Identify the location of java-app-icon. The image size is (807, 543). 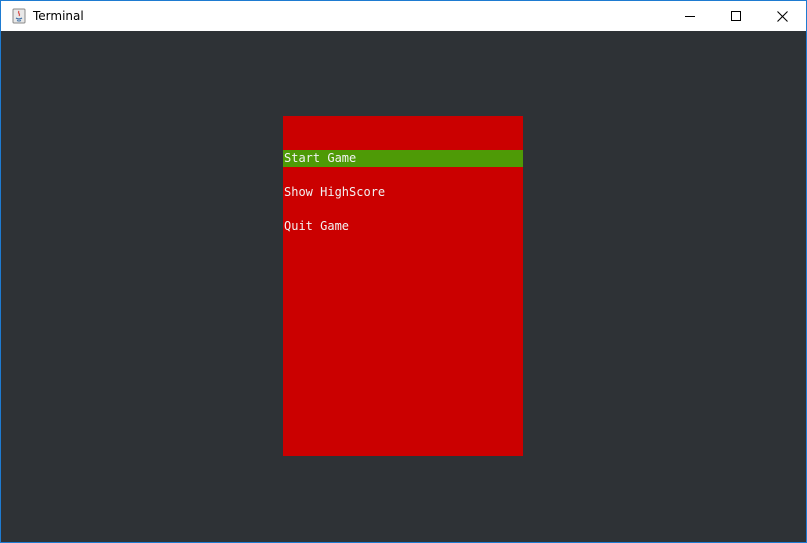
(19, 16).